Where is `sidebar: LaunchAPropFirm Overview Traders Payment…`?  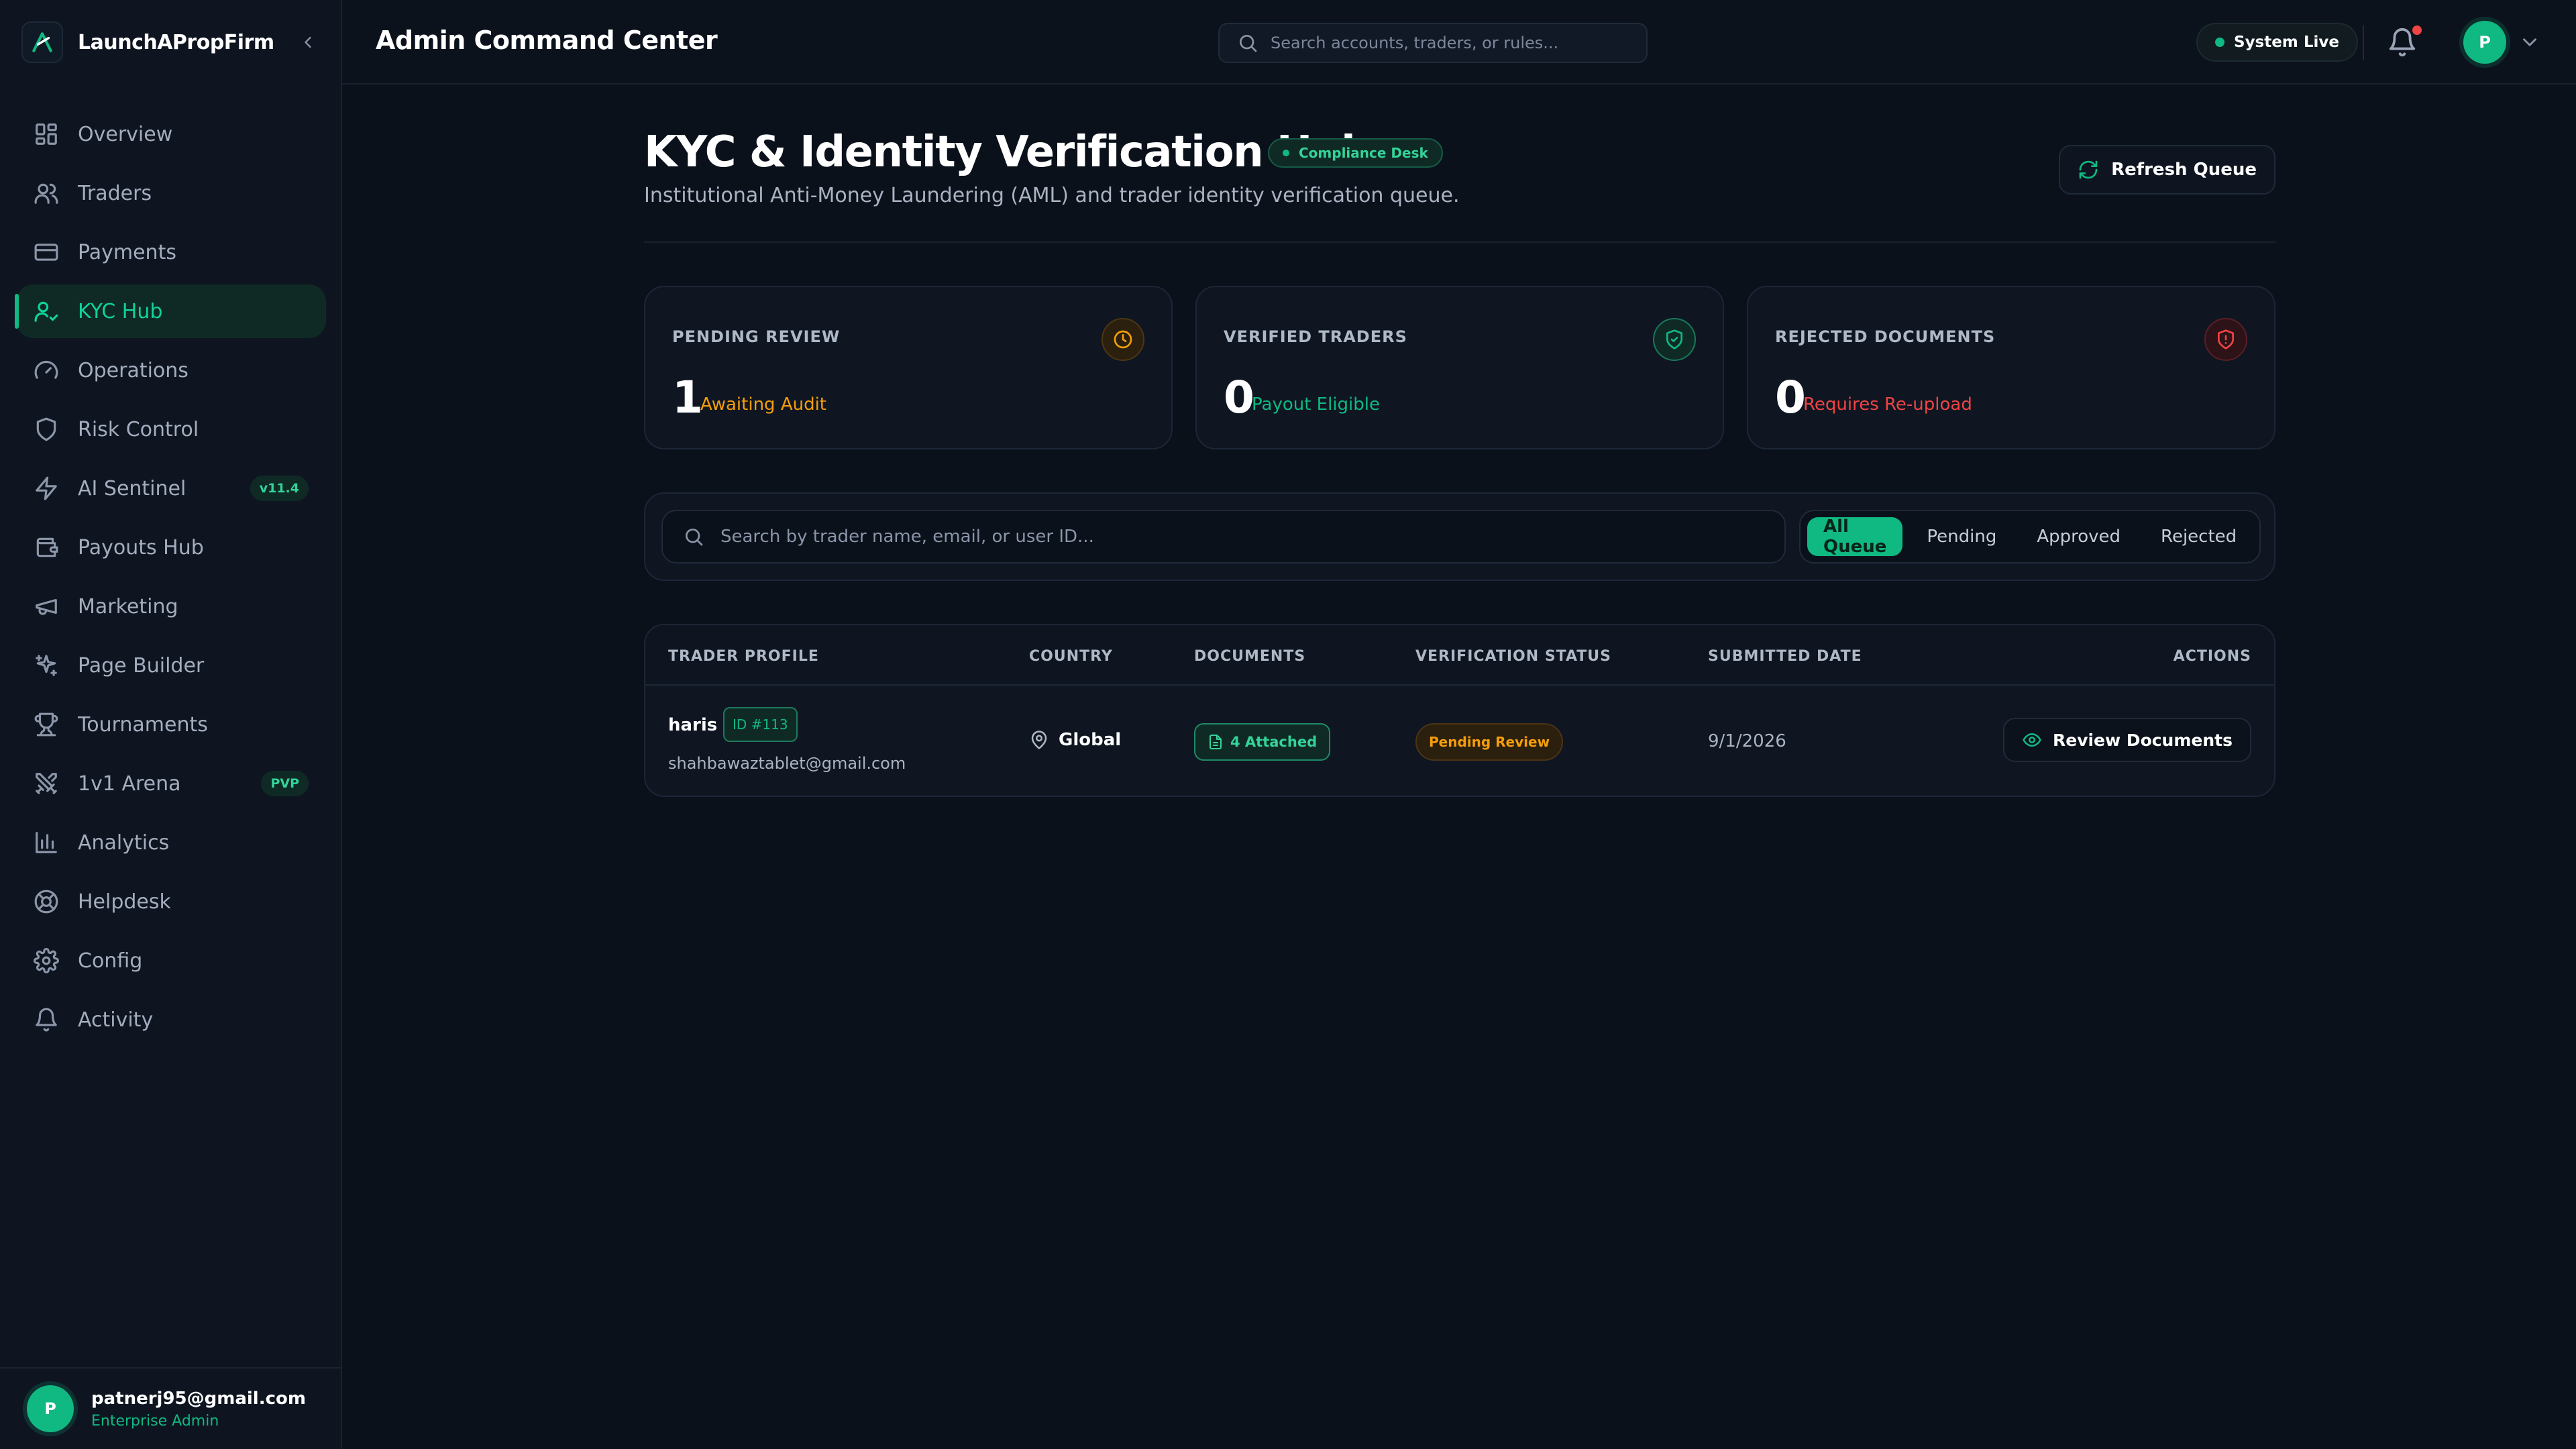
sidebar: LaunchAPropFirm Overview Traders Payment… is located at coordinates (171, 724).